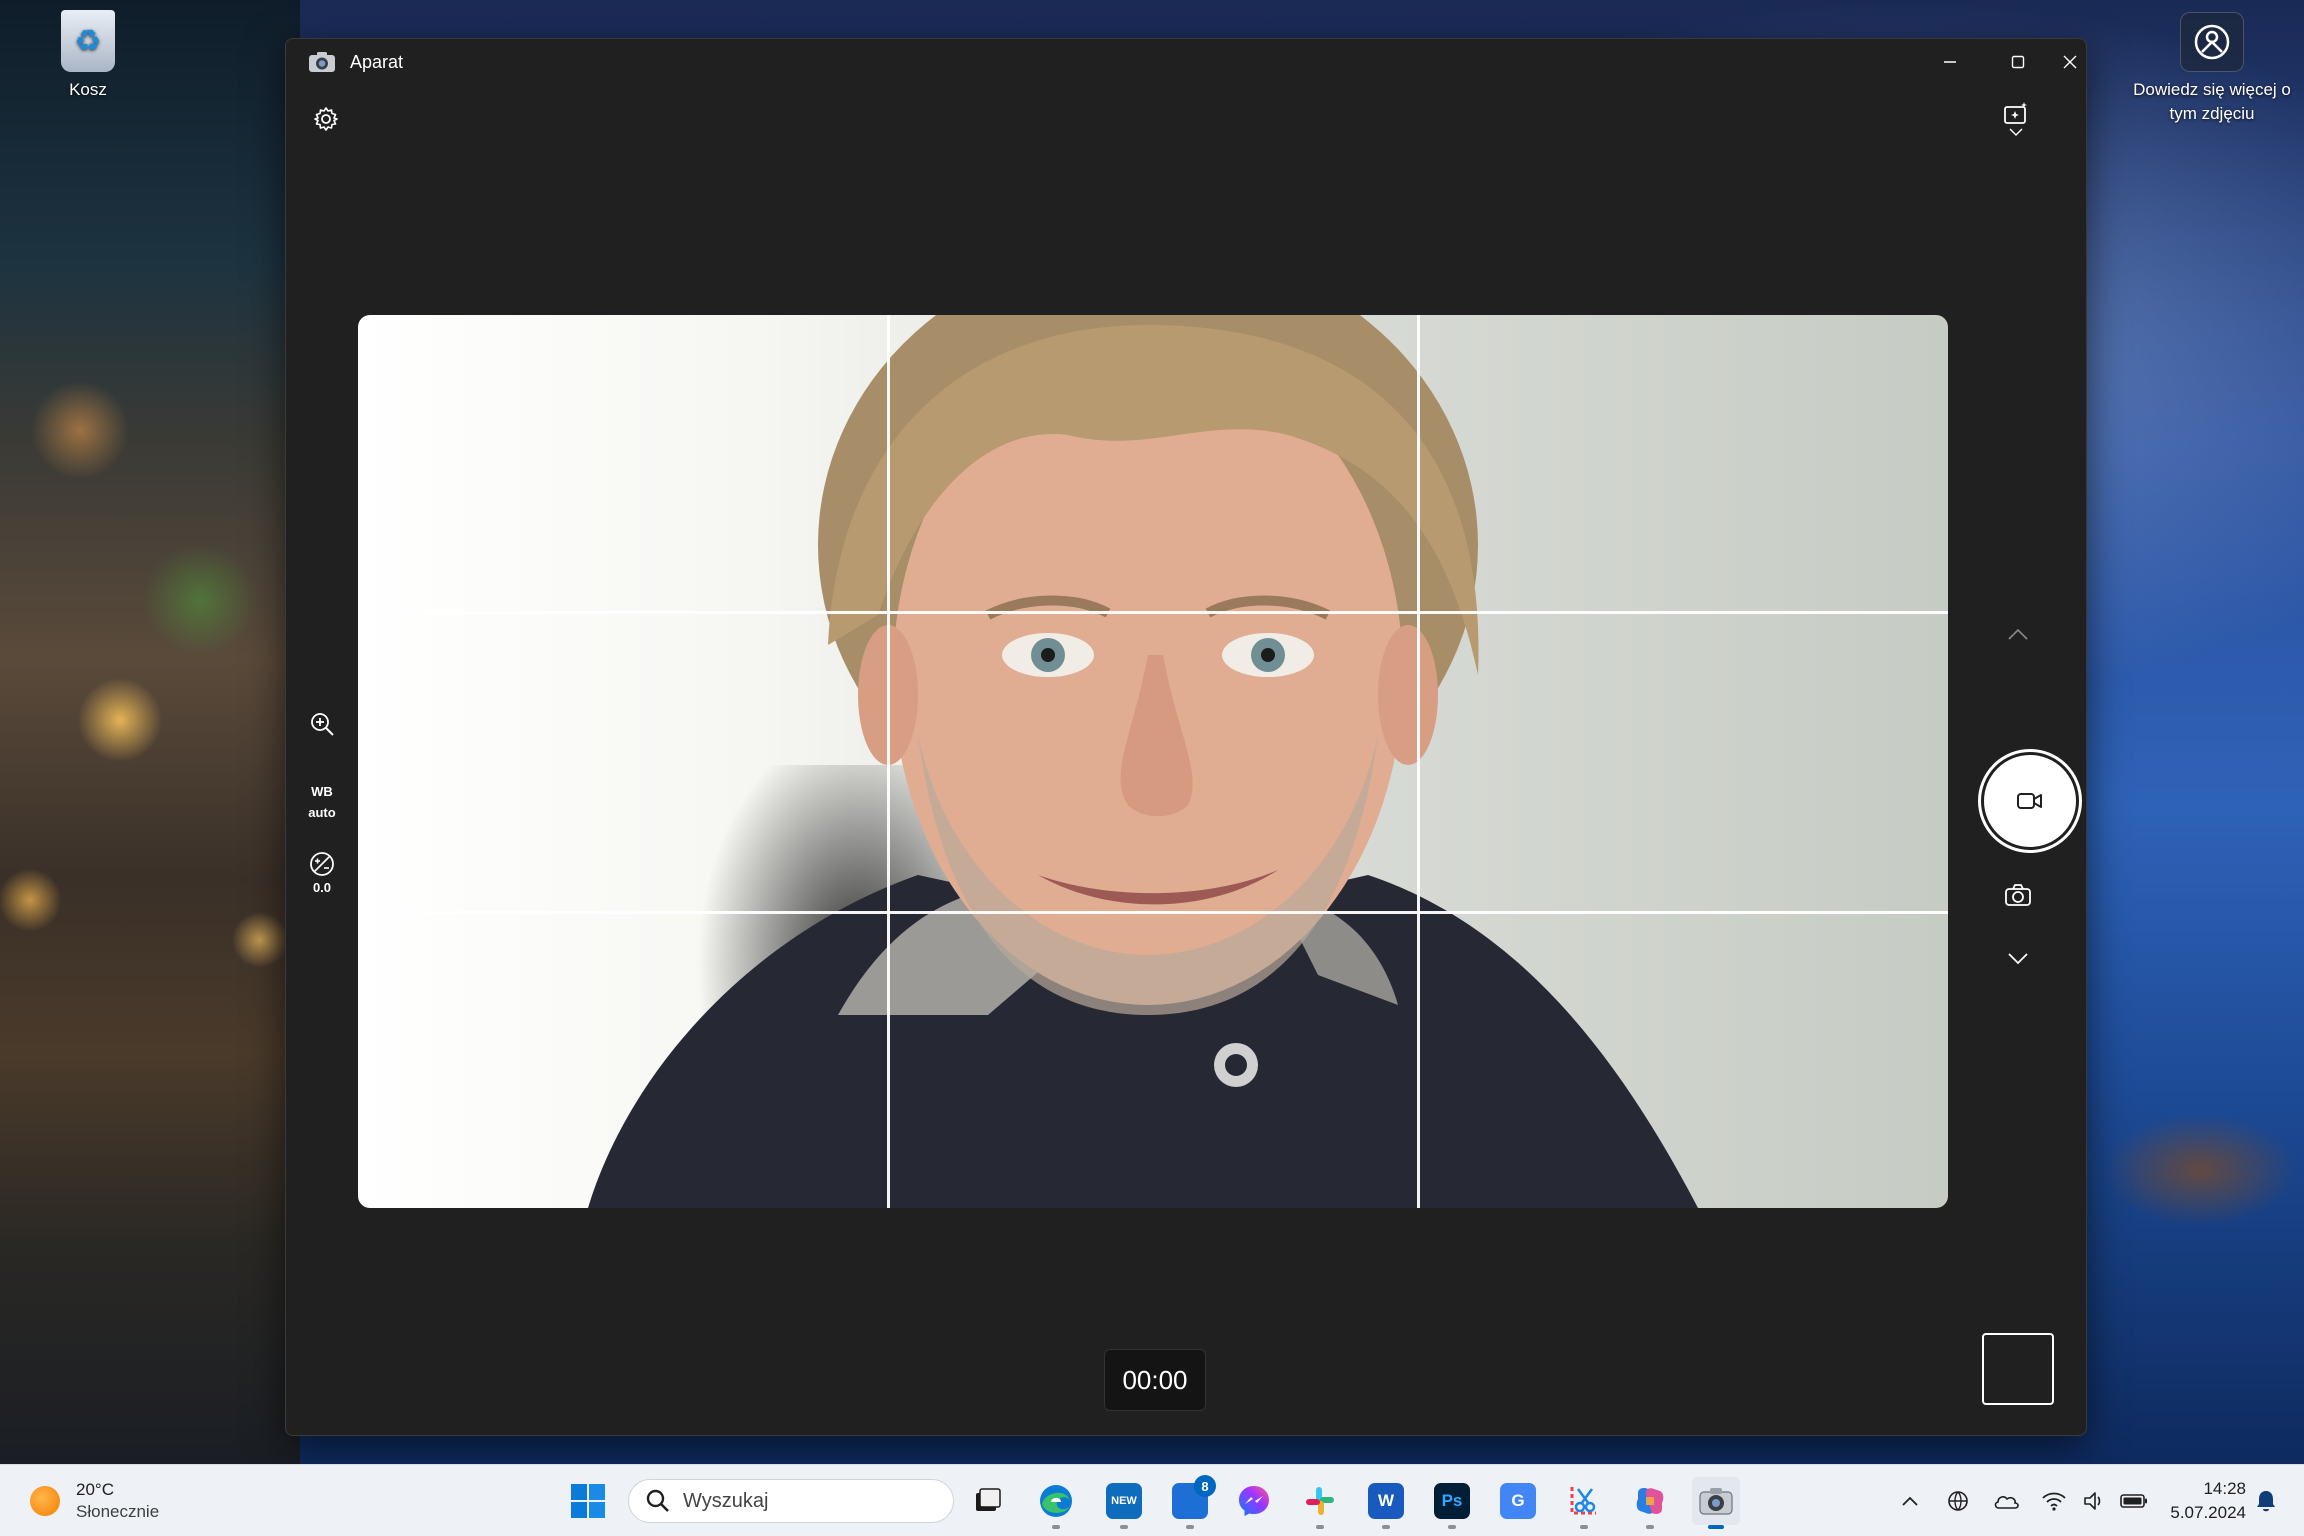 The height and width of the screenshot is (1536, 2304). I want to click on wifi-tray-button, so click(2054, 1501).